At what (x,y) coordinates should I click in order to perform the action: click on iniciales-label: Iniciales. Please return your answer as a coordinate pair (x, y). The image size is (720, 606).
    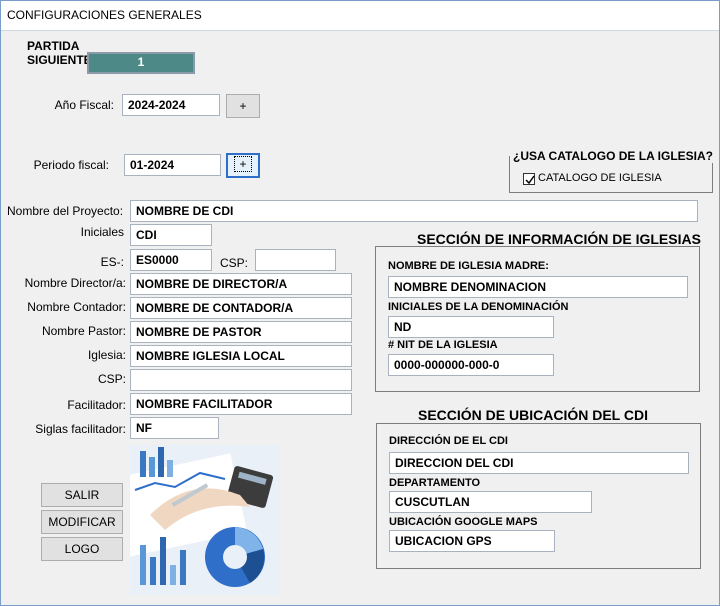
    Looking at the image, I should click on (102, 232).